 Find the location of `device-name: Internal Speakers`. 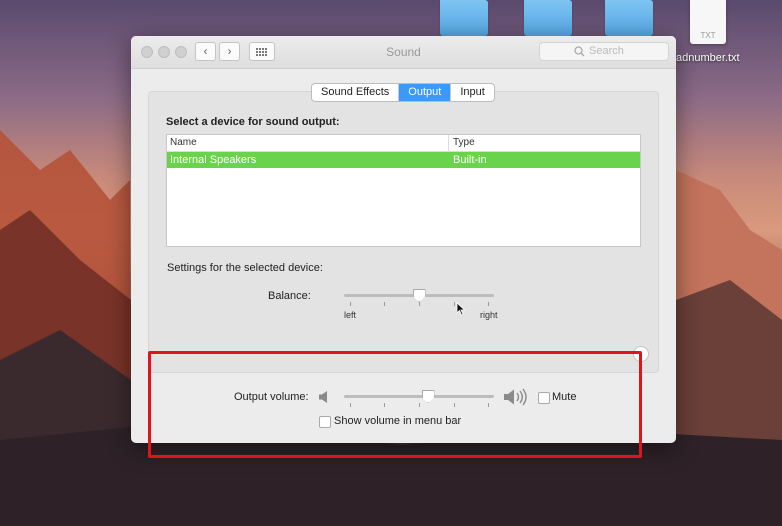

device-name: Internal Speakers is located at coordinates (213, 160).